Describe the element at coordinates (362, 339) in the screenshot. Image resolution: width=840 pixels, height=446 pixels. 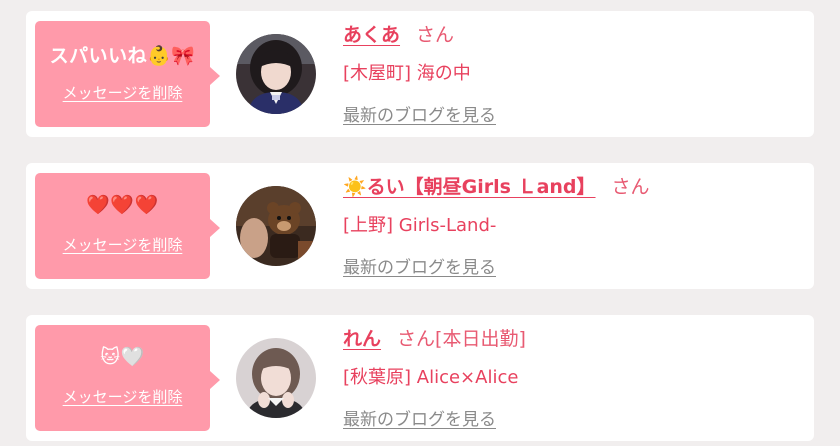
I see `girl-name-link: れん` at that location.